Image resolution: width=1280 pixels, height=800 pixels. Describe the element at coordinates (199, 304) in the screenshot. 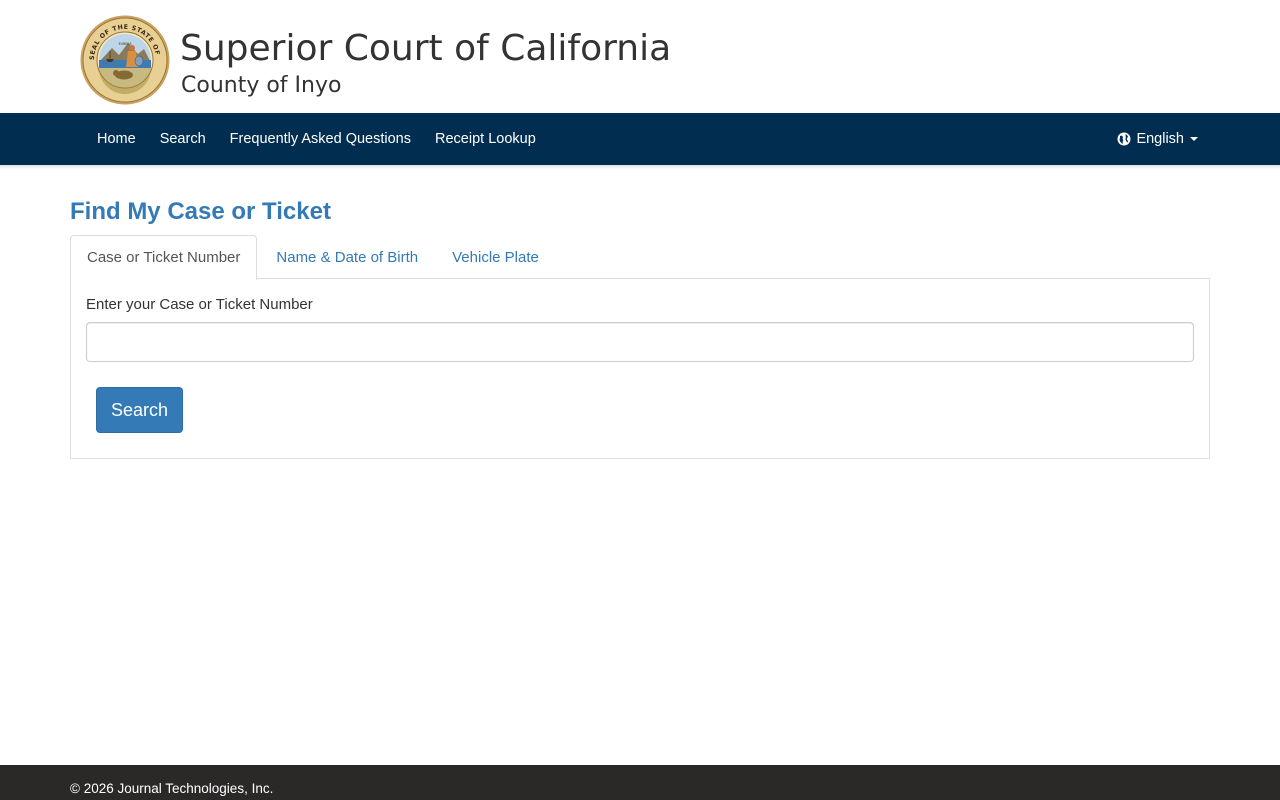

I see `case-number-label: Enter your Case or Ticket Number` at that location.